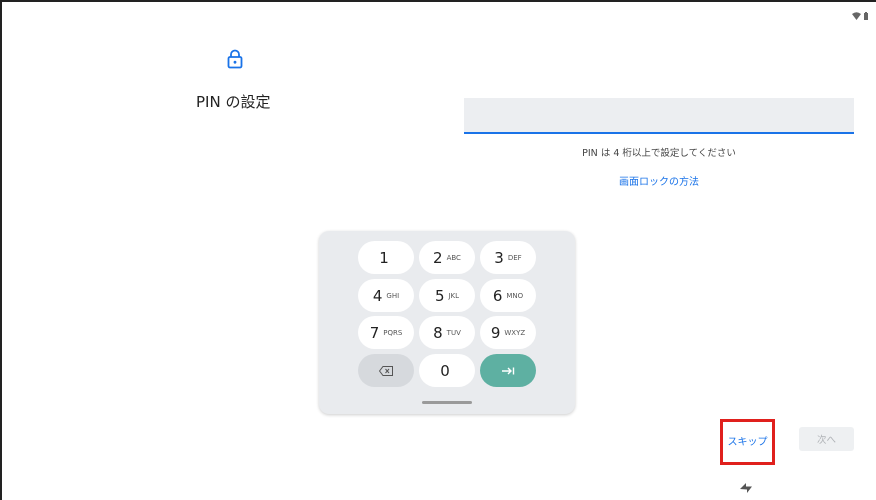  I want to click on delete-key, so click(386, 370).